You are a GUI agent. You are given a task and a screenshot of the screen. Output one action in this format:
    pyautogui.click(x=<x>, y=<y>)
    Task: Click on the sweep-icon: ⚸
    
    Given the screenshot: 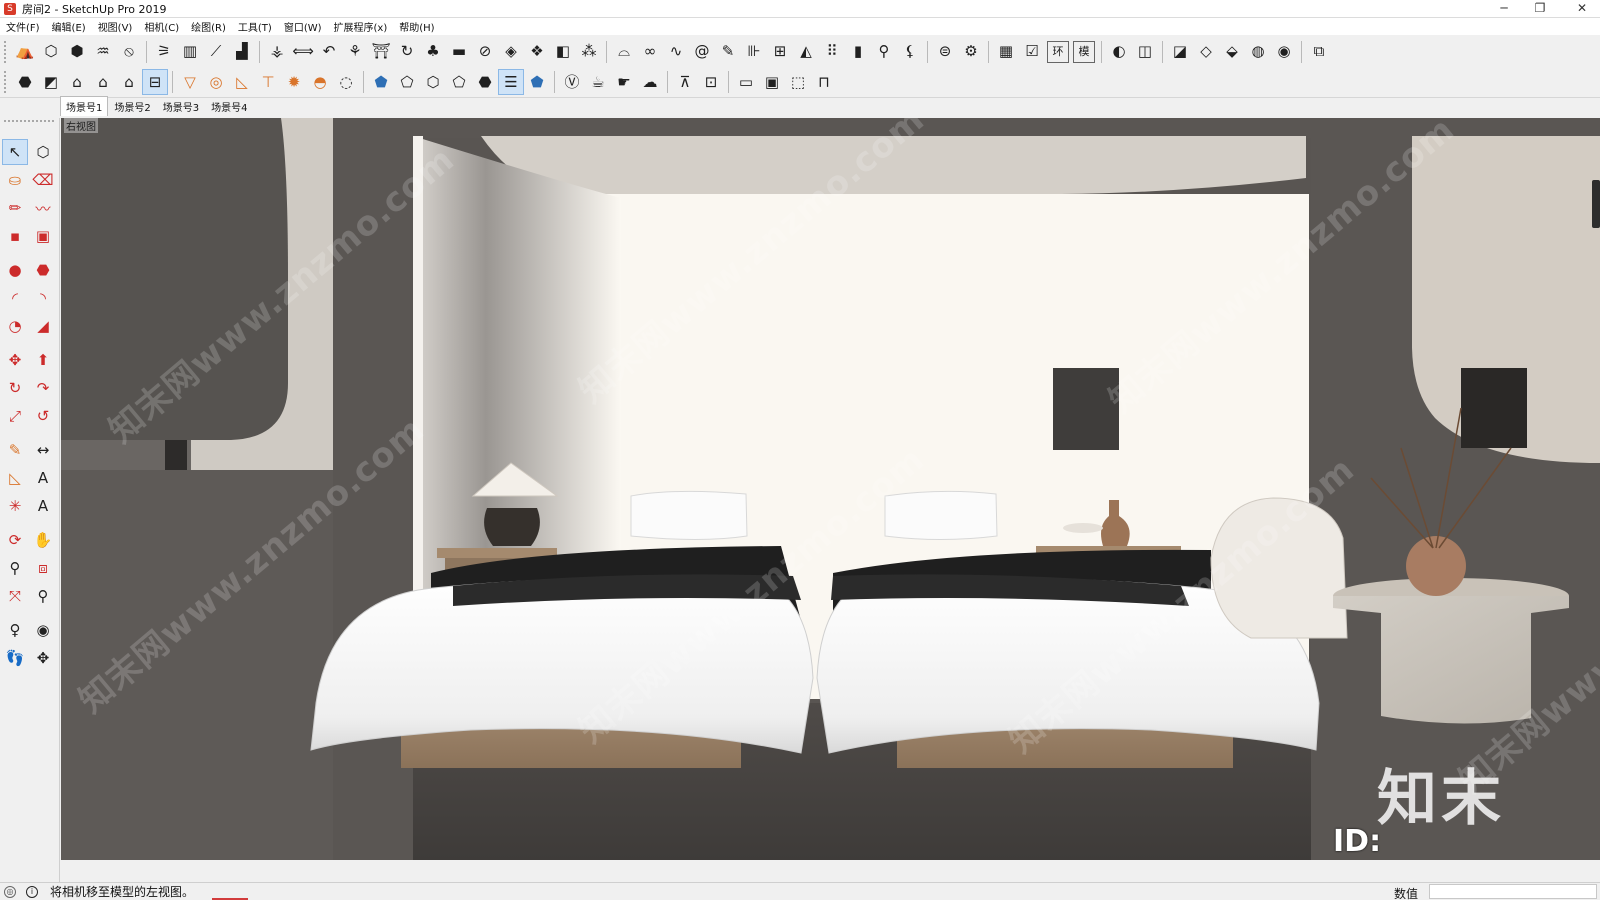 What is the action you would take?
    pyautogui.click(x=910, y=52)
    